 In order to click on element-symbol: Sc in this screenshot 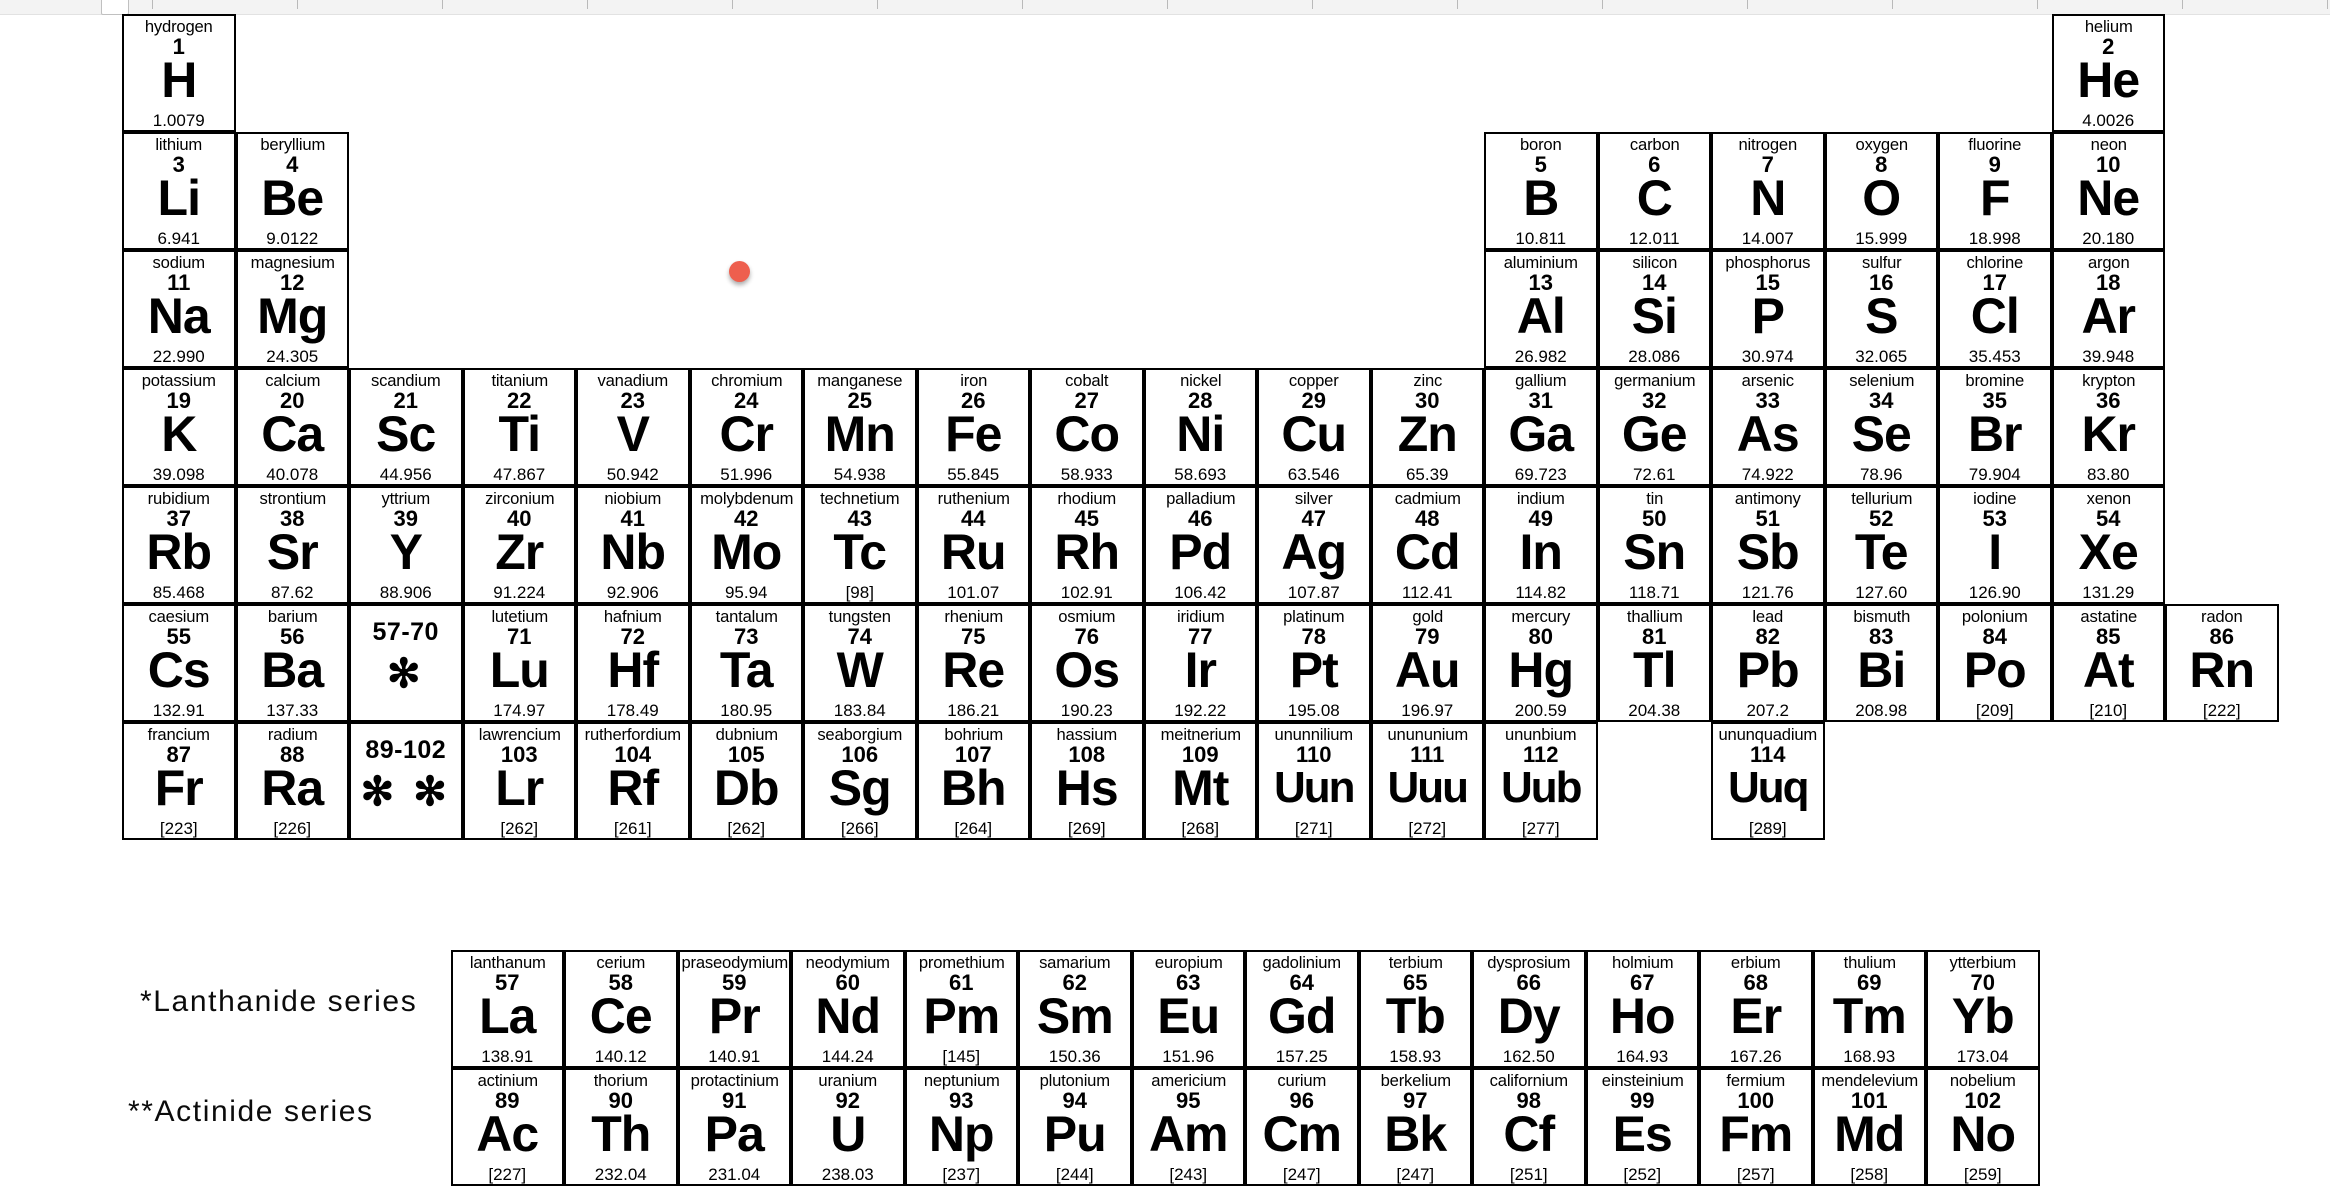, I will do `click(406, 434)`.